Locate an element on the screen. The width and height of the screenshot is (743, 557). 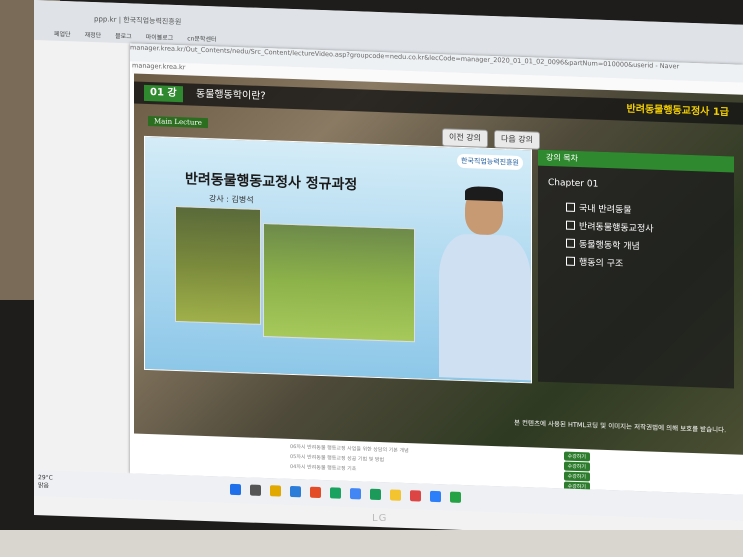
toc-chapter: Chapter 01 is located at coordinates (573, 183).